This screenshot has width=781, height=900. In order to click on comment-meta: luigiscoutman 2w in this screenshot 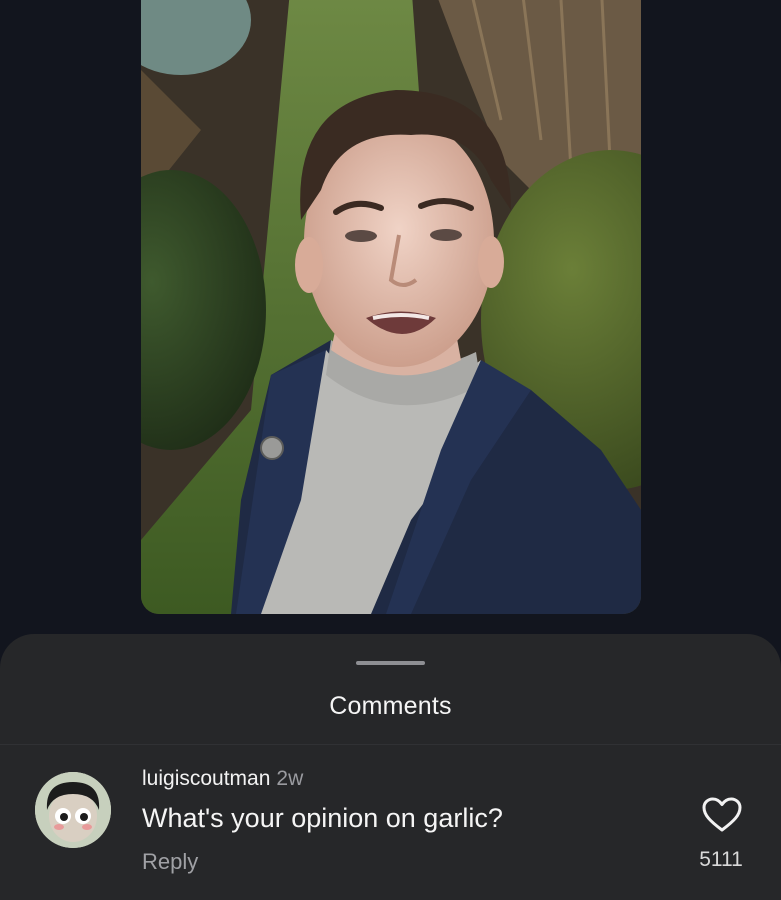, I will do `click(222, 779)`.